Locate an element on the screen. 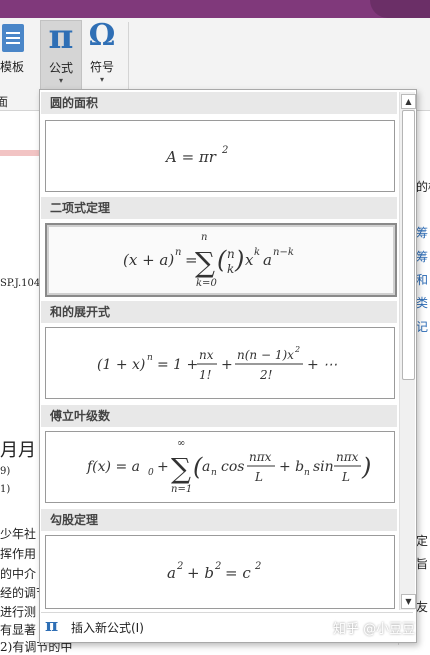  document-template-icon is located at coordinates (13, 38).